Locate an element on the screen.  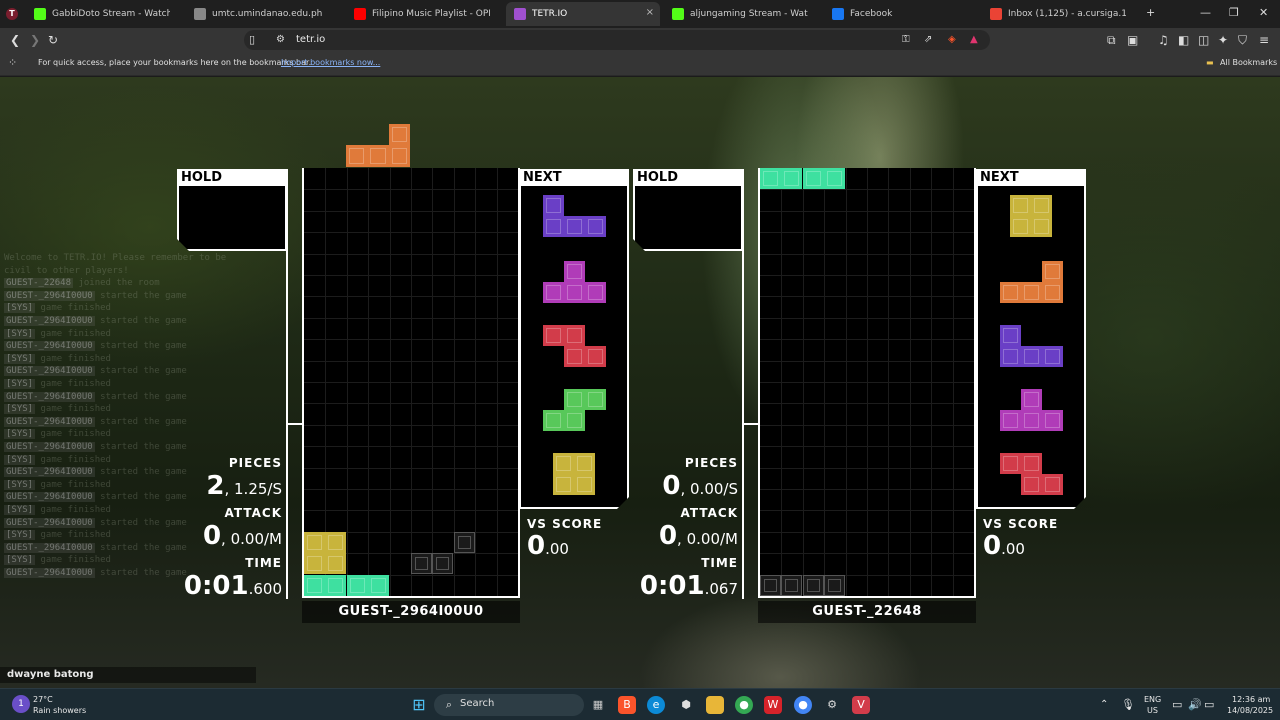
address-bar: ▯ ⚙ tetr.io ⚿ ⇗ ◈ ▲ is located at coordinates (617, 40).